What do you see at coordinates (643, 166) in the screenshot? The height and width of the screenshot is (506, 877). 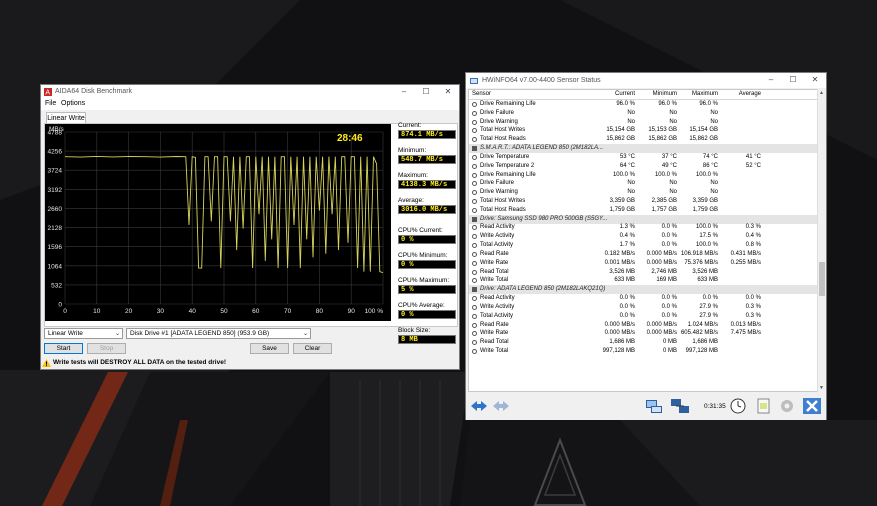 I see `sensor-row: Drive Temperature 2 64 °C 49 °C 86 °C 52 °C` at bounding box center [643, 166].